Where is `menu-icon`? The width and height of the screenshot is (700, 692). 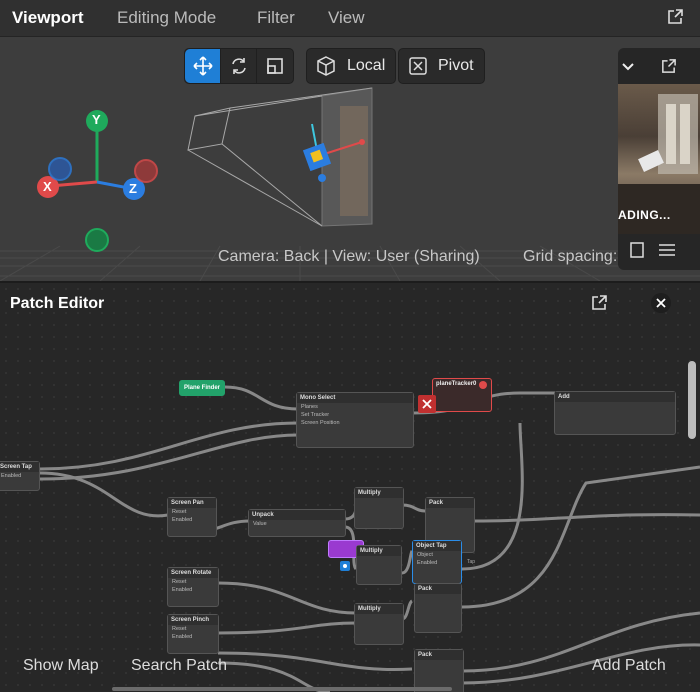 menu-icon is located at coordinates (667, 250).